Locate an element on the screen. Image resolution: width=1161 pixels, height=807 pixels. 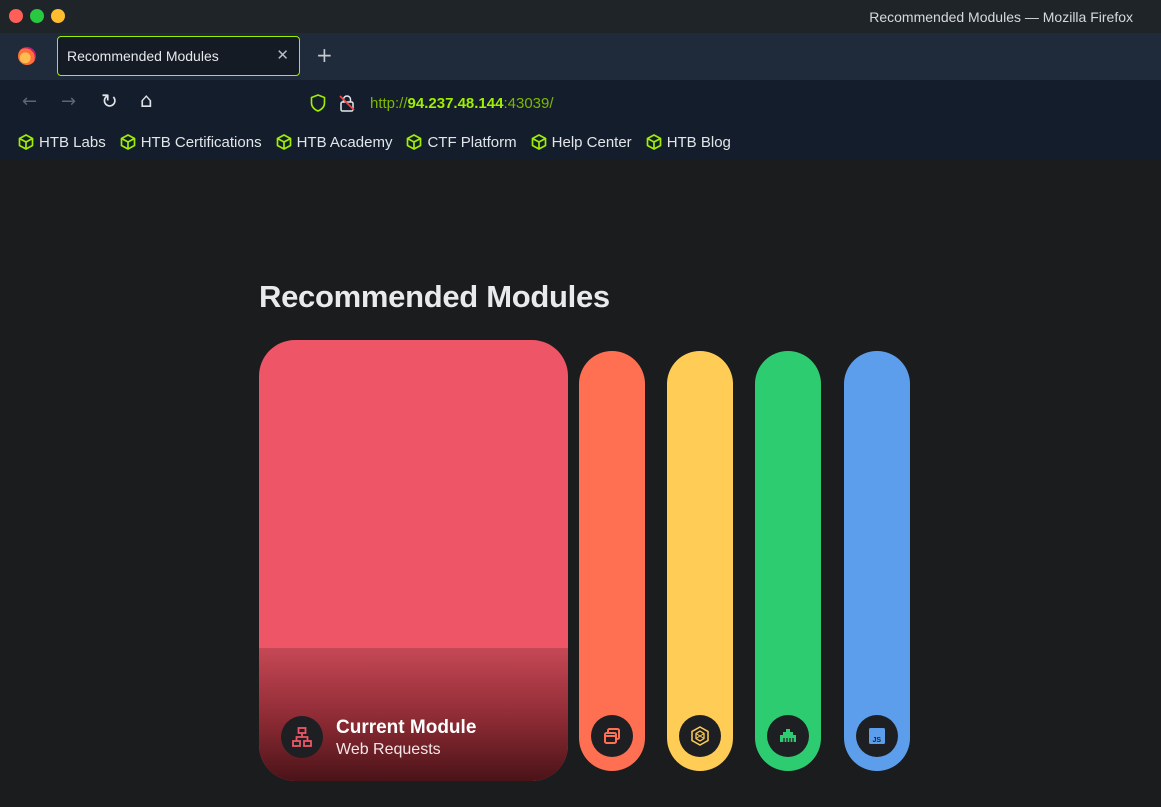
page-title: Recommended Modules is located at coordinates (434, 296).